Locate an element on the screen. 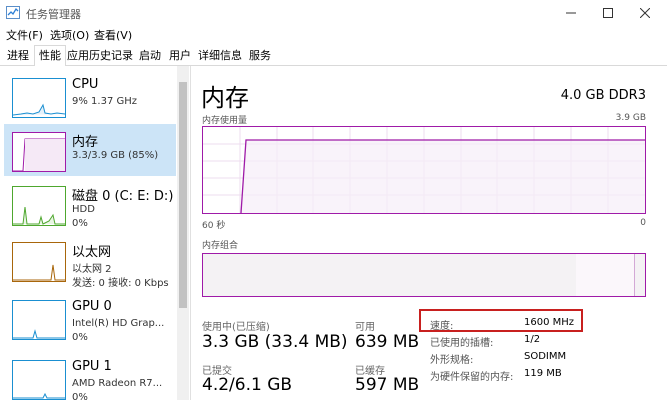 The height and width of the screenshot is (404, 667). composition-label: 内存组合 is located at coordinates (220, 246).